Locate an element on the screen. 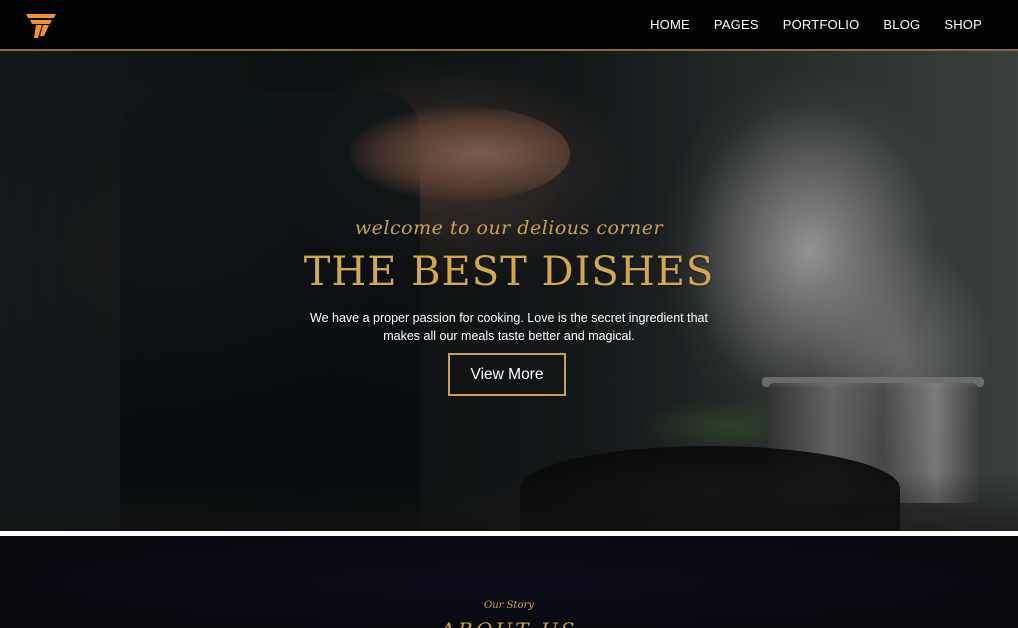 The image size is (1018, 628). nav-item-shop: SHOP is located at coordinates (963, 24).